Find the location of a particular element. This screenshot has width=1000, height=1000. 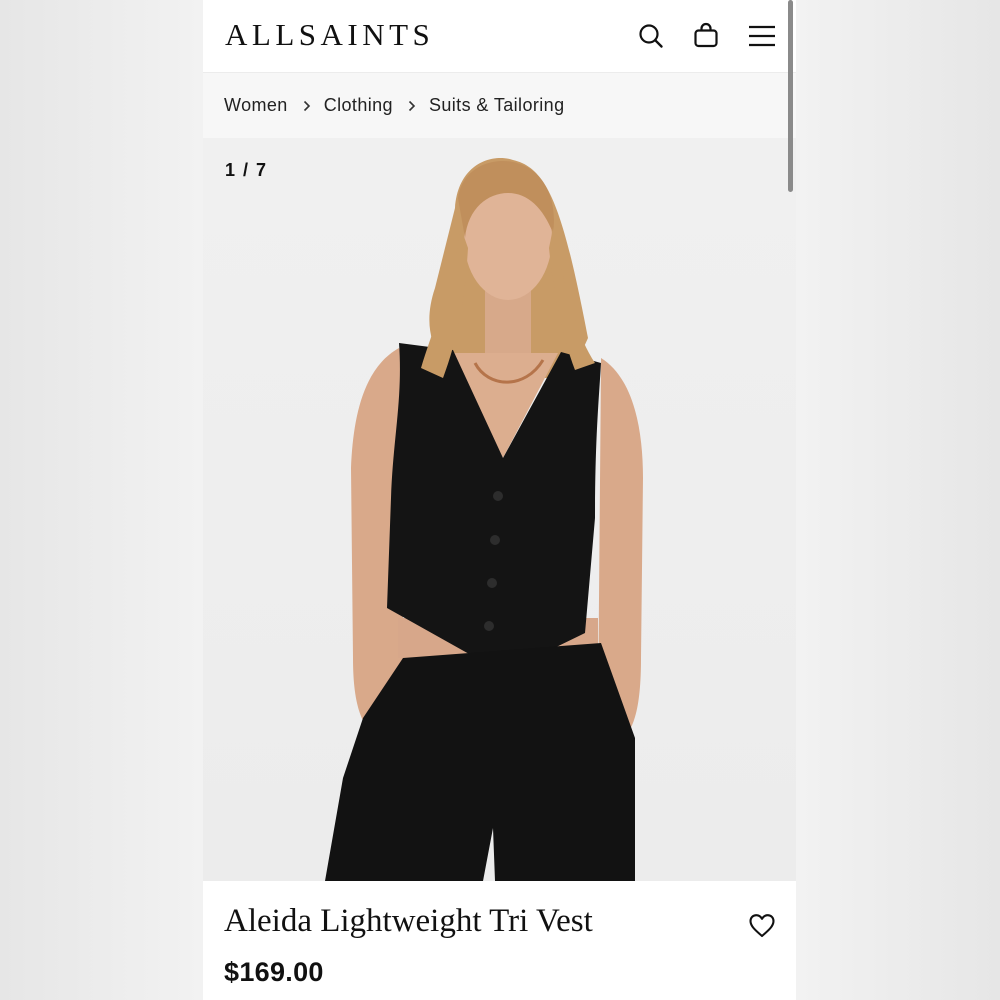

shopping-bag-icon is located at coordinates (706, 36).